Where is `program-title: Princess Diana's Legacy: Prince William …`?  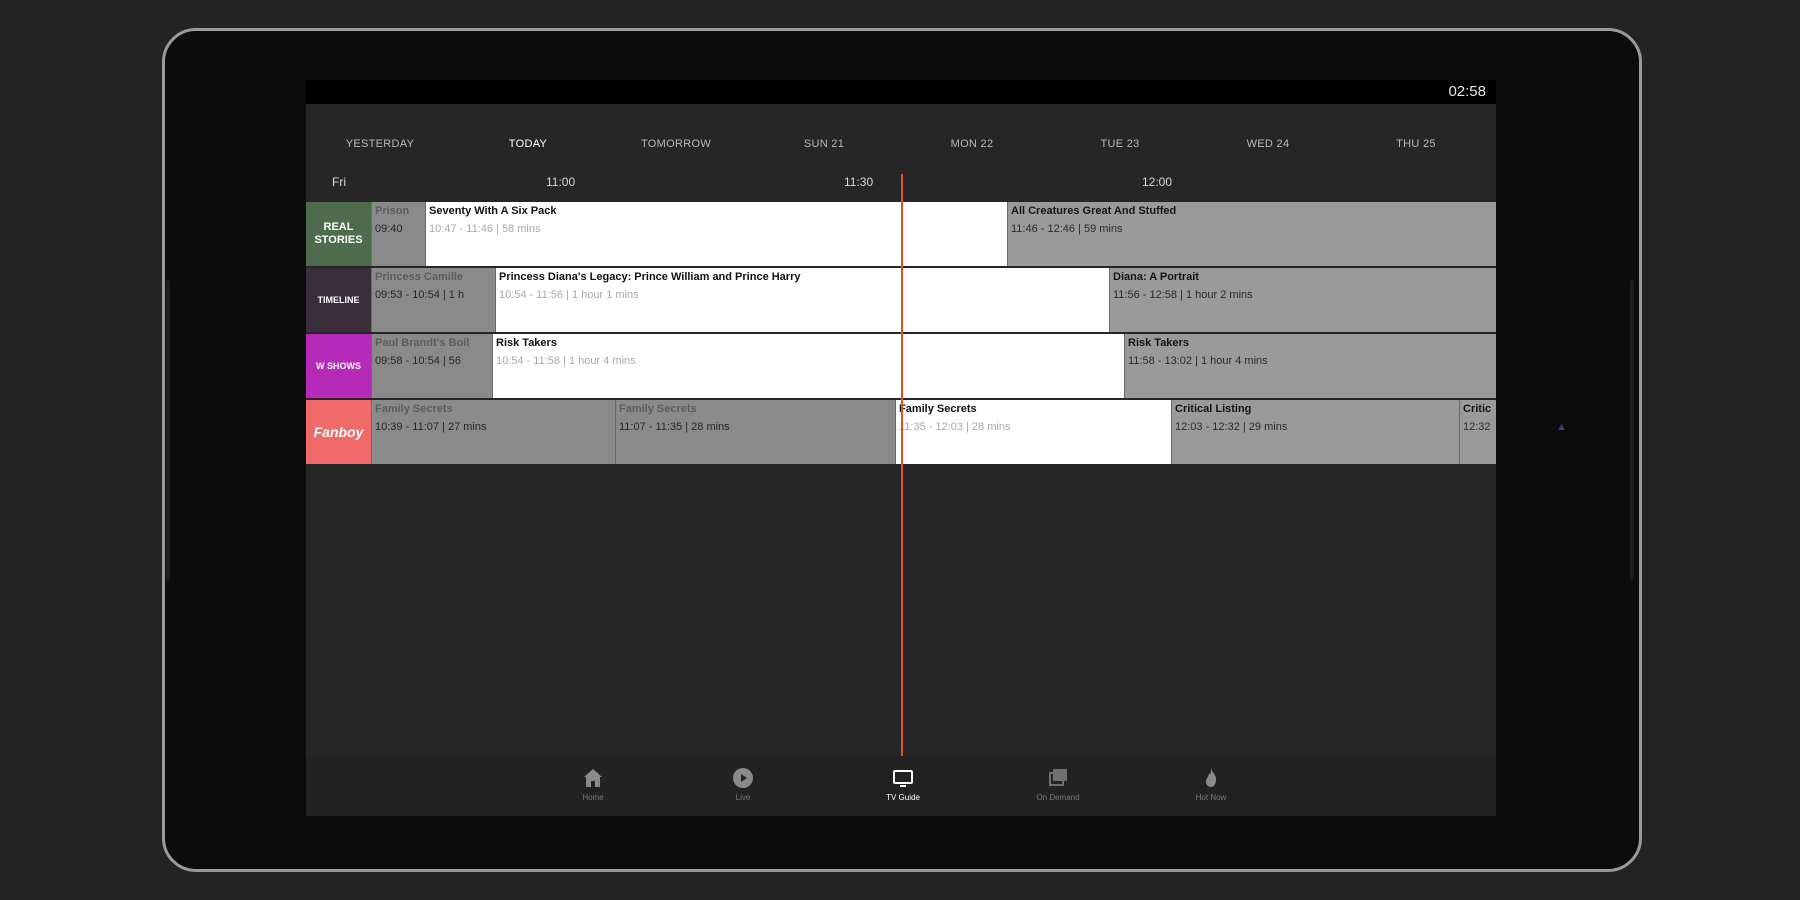
program-title: Princess Diana's Legacy: Prince William … is located at coordinates (650, 277).